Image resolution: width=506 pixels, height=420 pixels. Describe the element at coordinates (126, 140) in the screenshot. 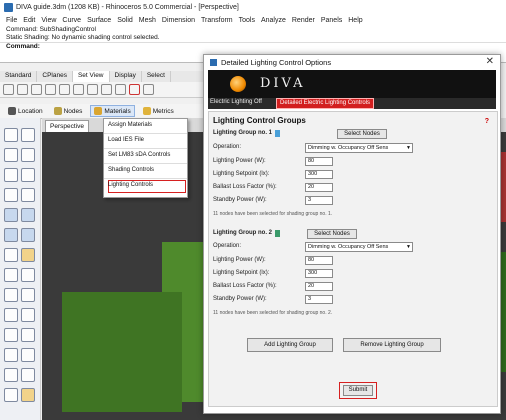

I see `menu-item-load-ies: Load IES File` at that location.